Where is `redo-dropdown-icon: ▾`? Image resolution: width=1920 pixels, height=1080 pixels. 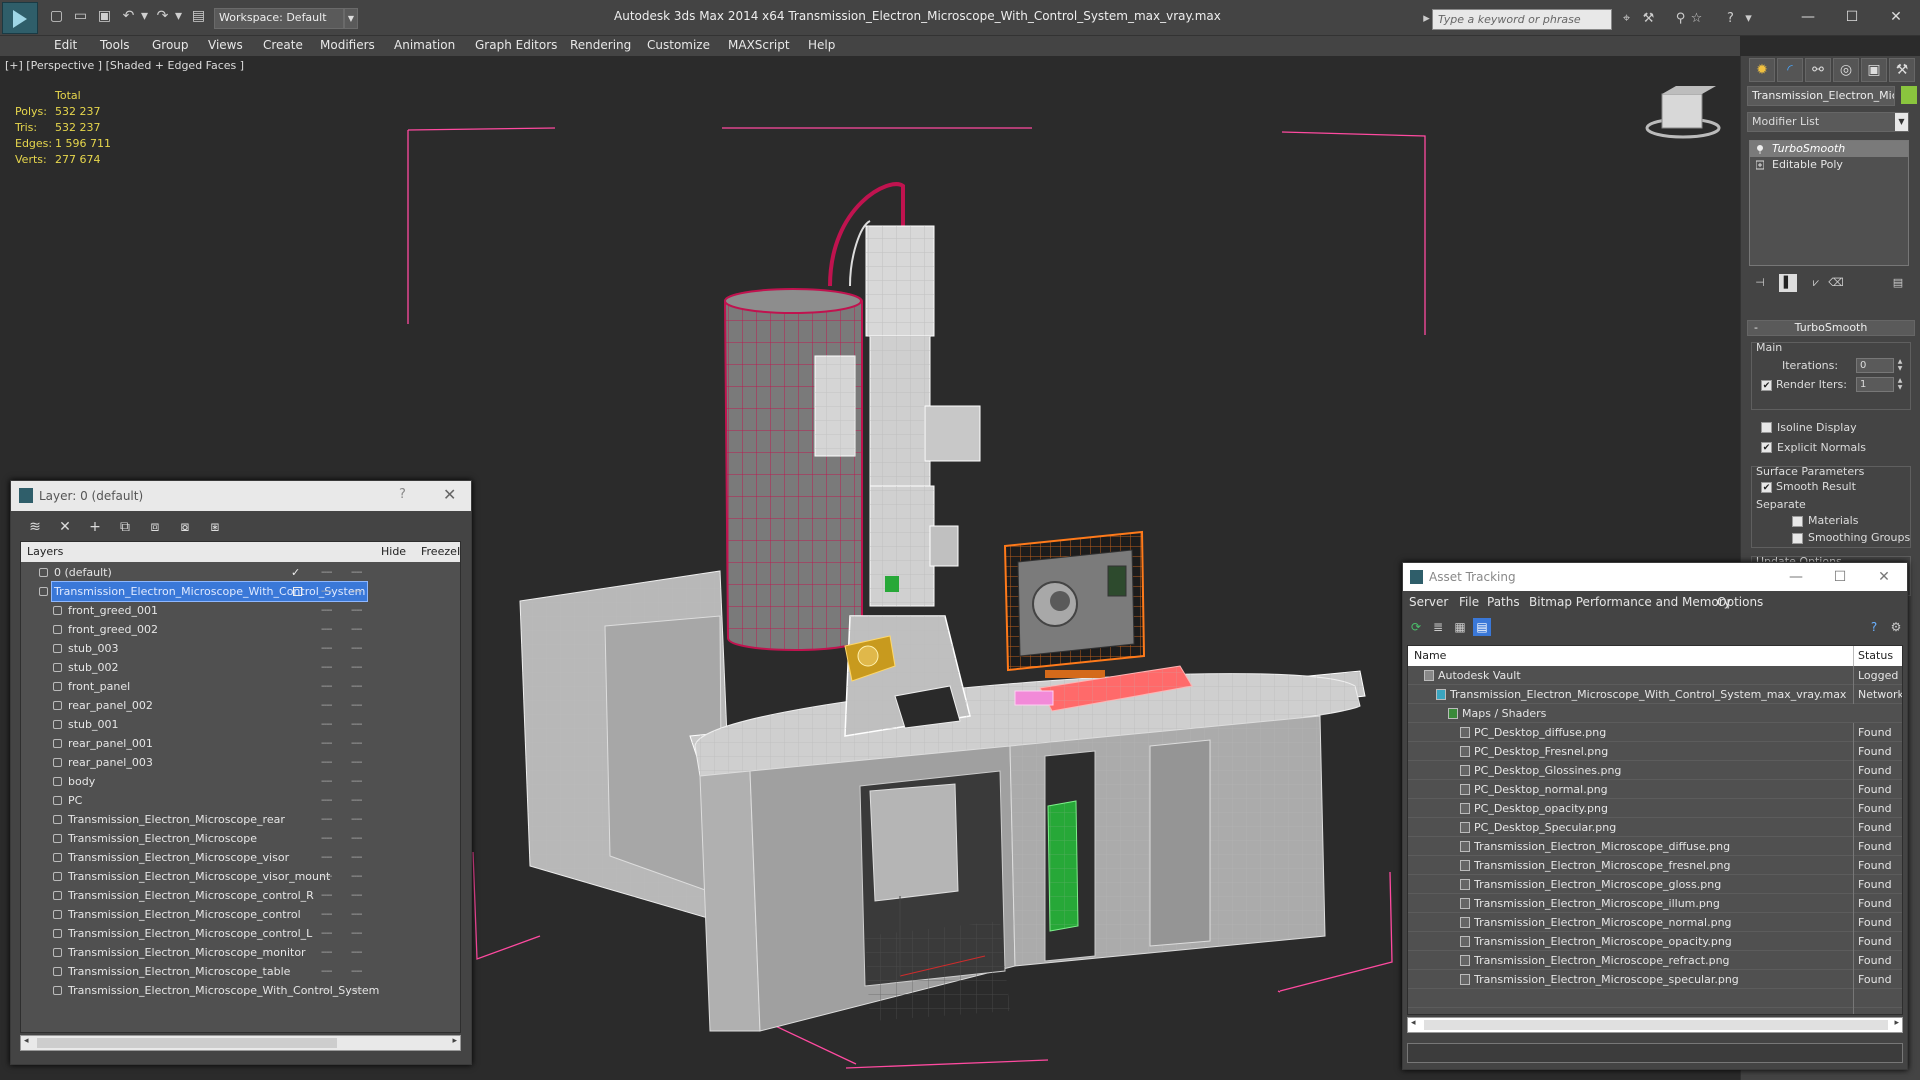 redo-dropdown-icon: ▾ is located at coordinates (178, 16).